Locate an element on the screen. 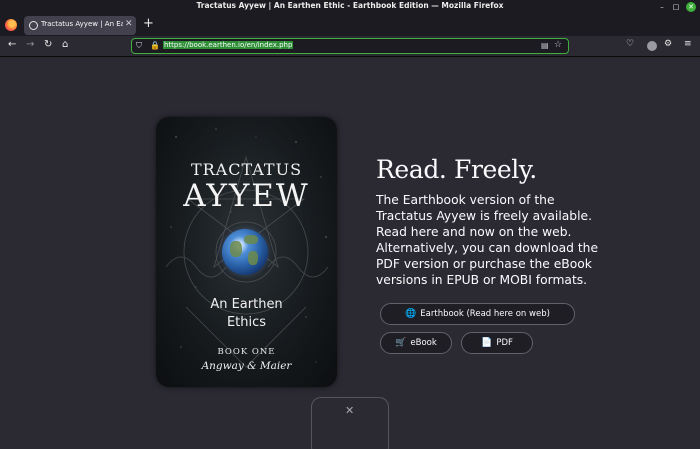 This screenshot has height=449, width=700. hamburger-menu-icon: ≡ is located at coordinates (688, 44).